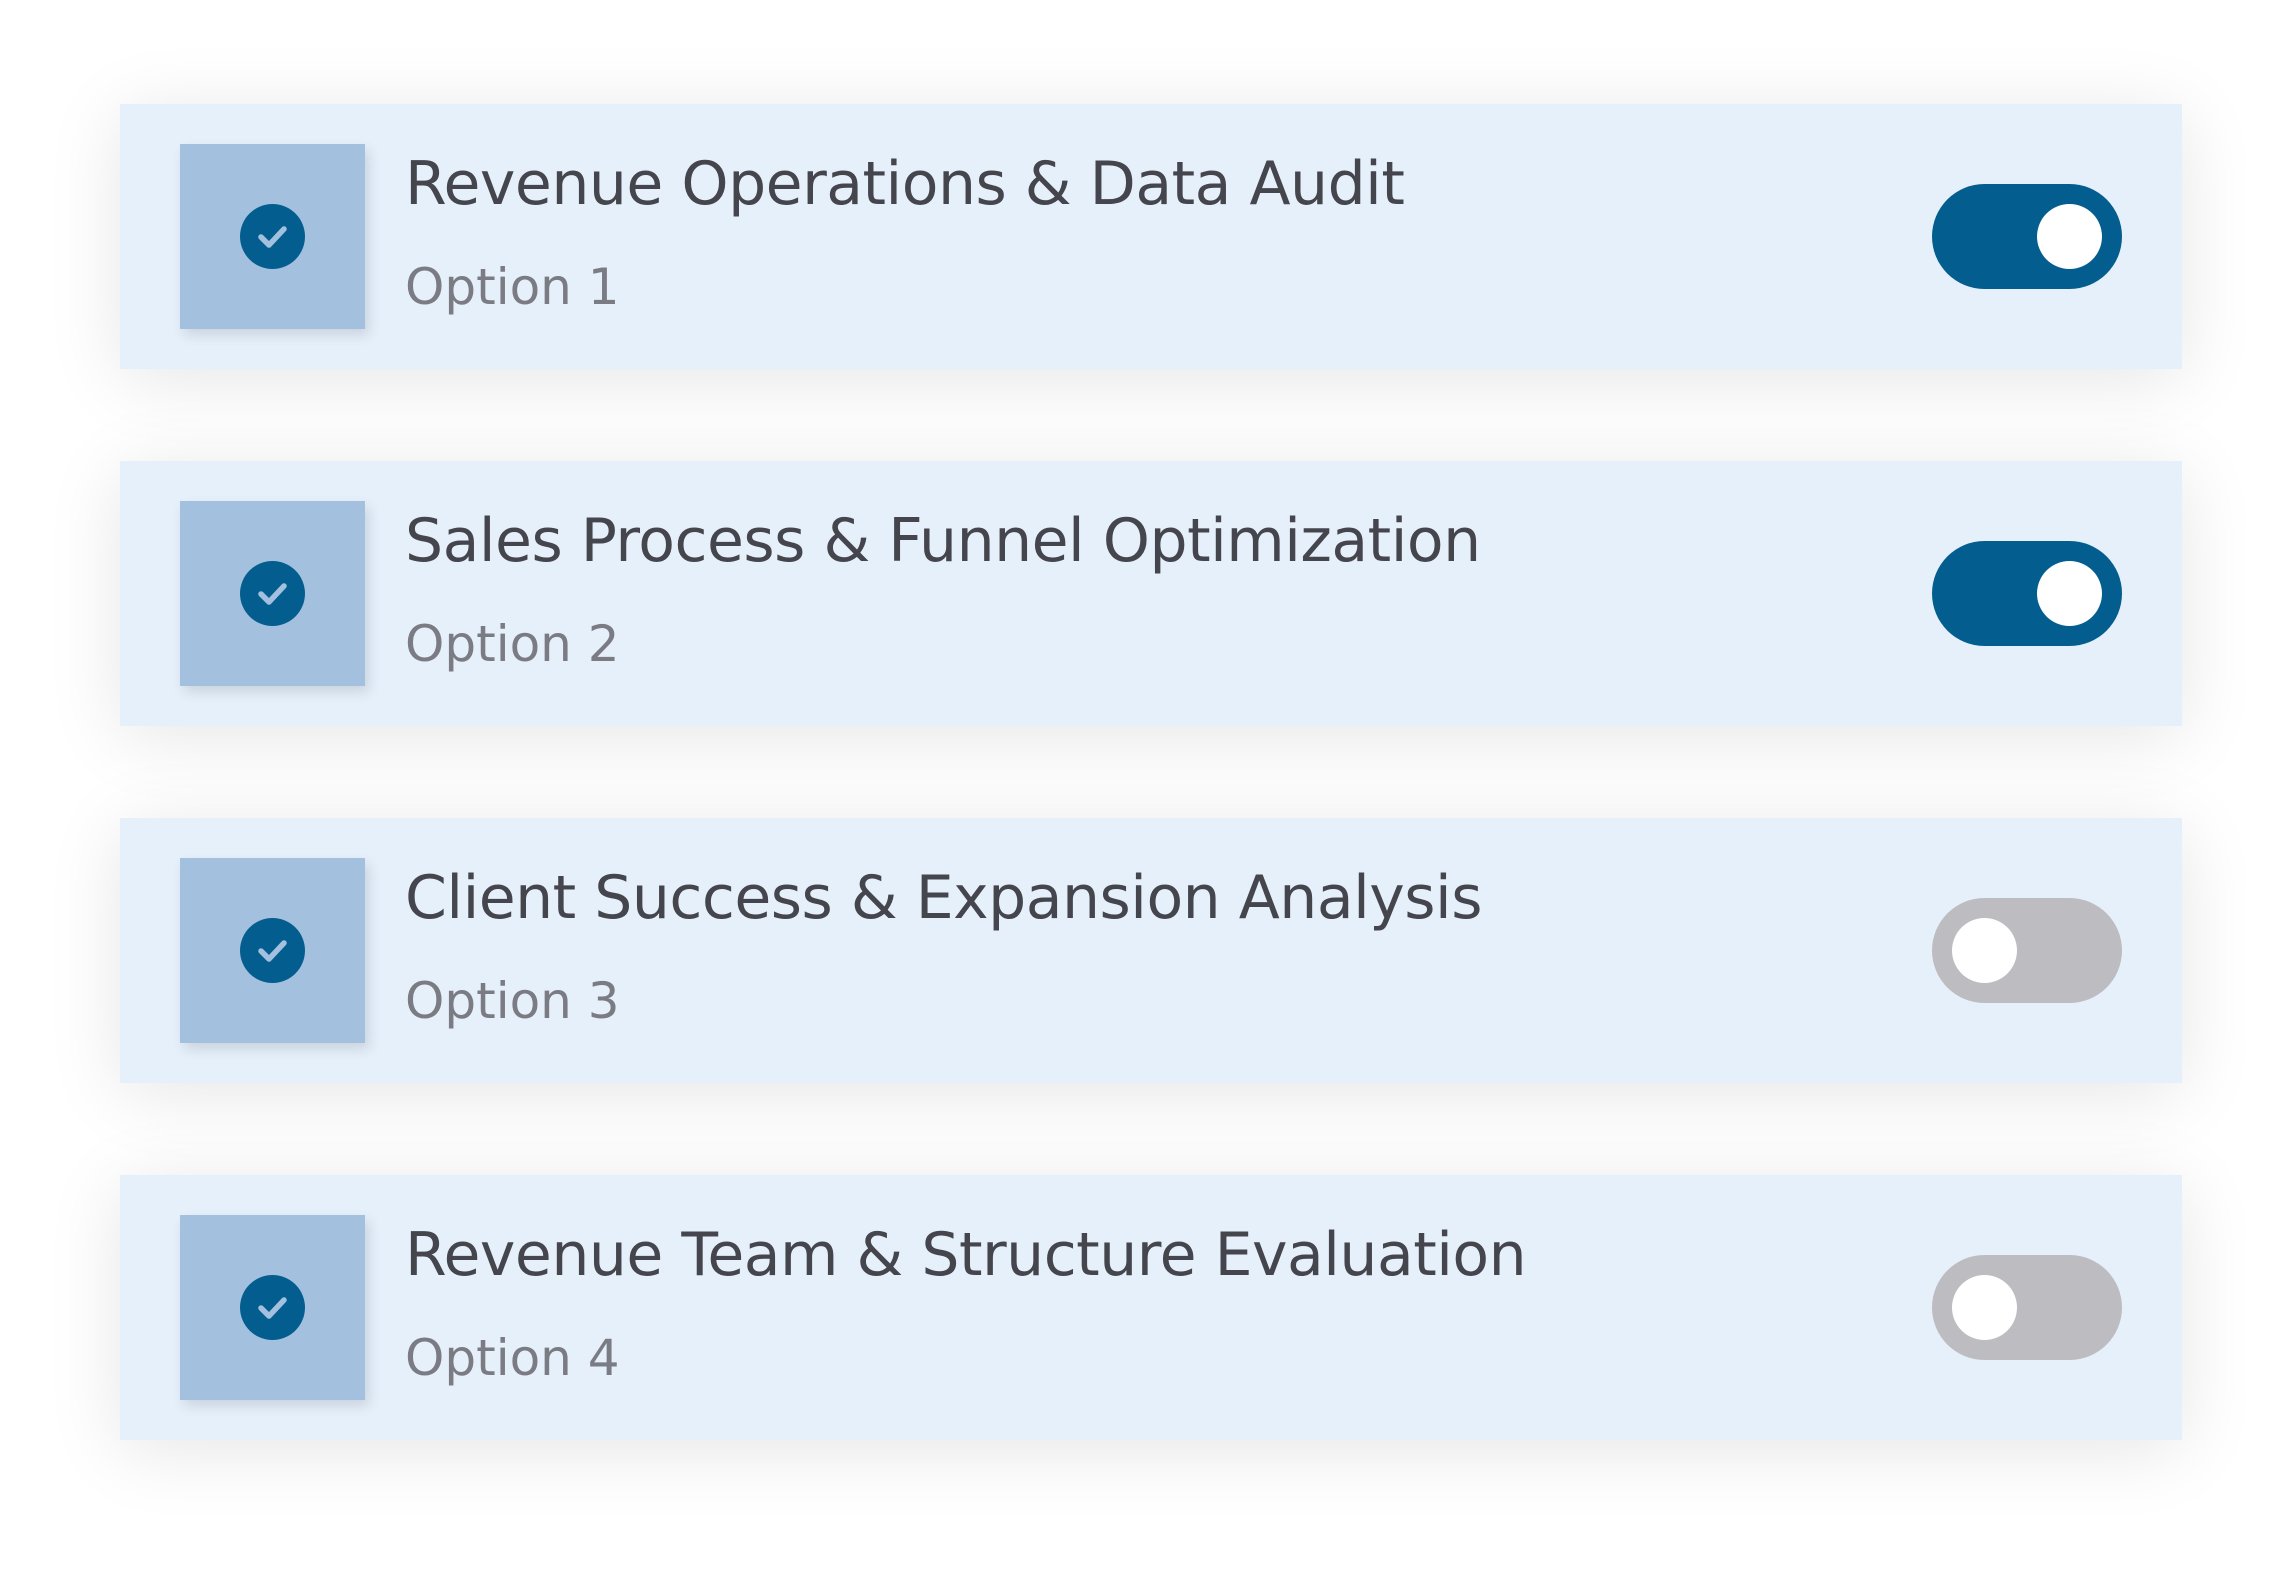  What do you see at coordinates (943, 541) in the screenshot?
I see `option-title: Sales Process & Funnel Optimization` at bounding box center [943, 541].